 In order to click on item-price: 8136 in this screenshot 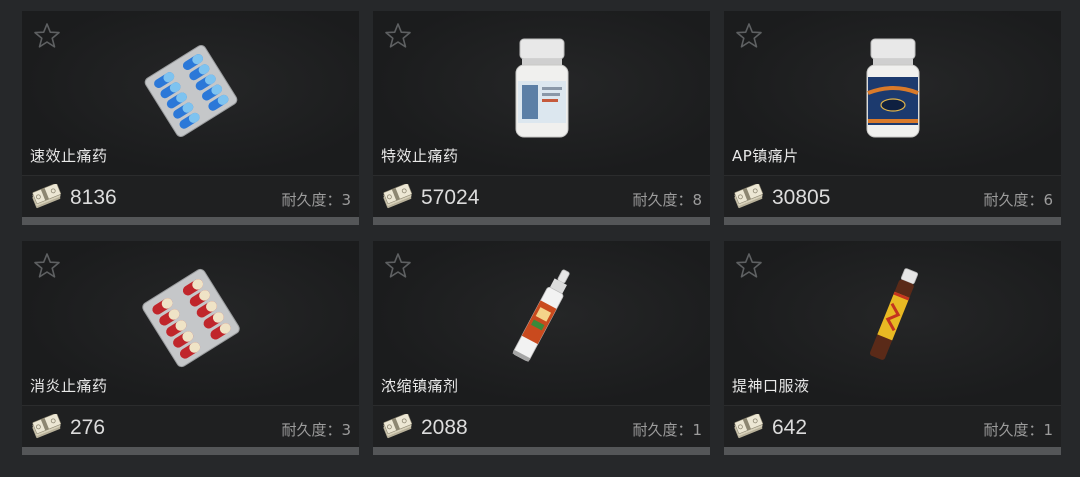, I will do `click(93, 197)`.